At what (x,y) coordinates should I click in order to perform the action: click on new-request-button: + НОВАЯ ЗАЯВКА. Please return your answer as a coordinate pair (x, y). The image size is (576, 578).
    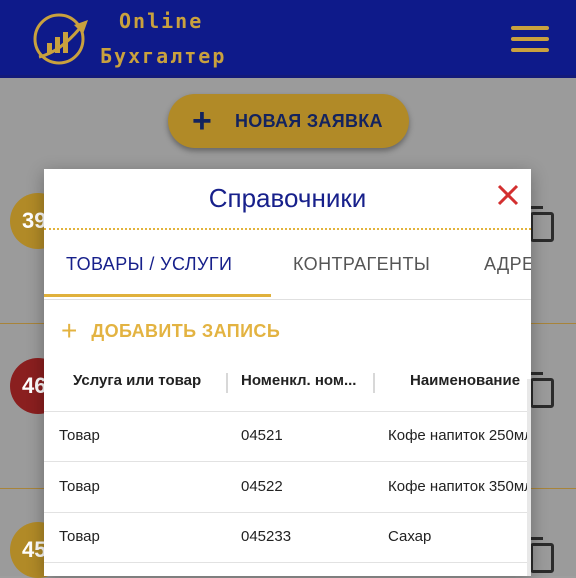
    Looking at the image, I should click on (288, 121).